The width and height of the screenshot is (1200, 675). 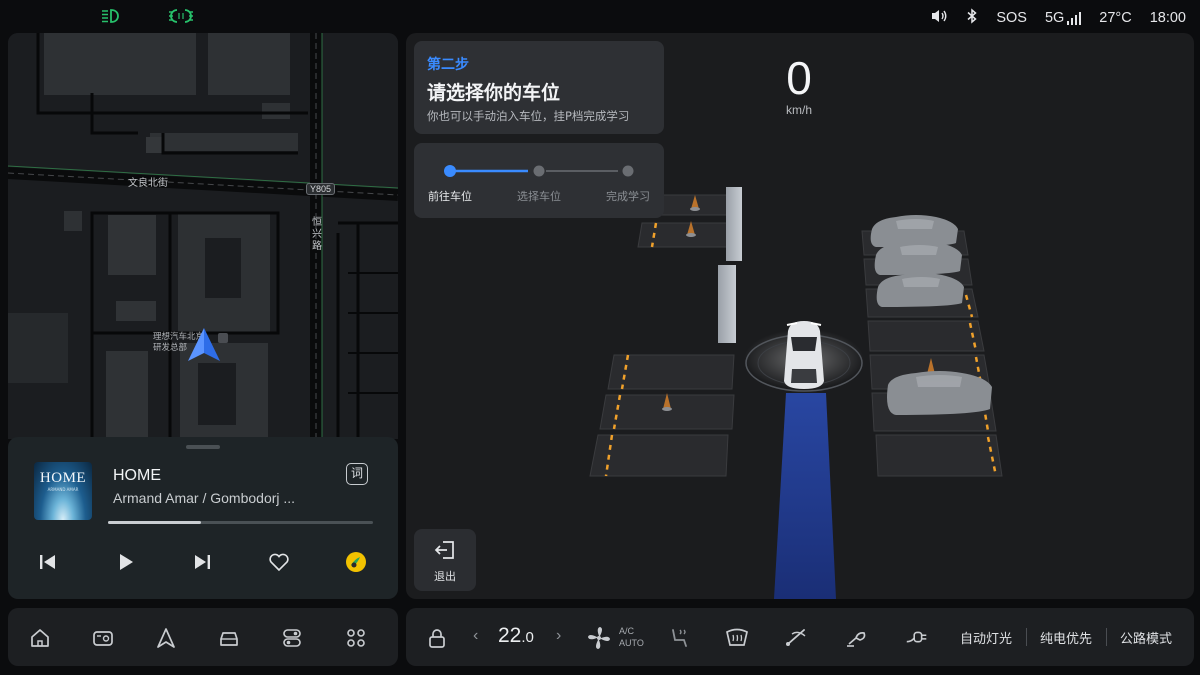 I want to click on navigation-app-button, so click(x=166, y=638).